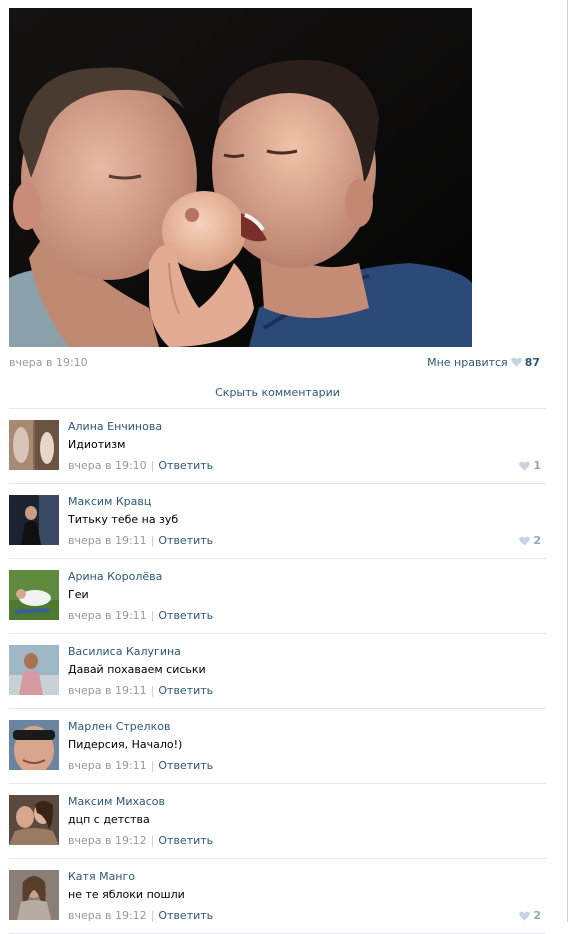 Image resolution: width=570 pixels, height=934 pixels. I want to click on comment-like-button: 1, so click(530, 465).